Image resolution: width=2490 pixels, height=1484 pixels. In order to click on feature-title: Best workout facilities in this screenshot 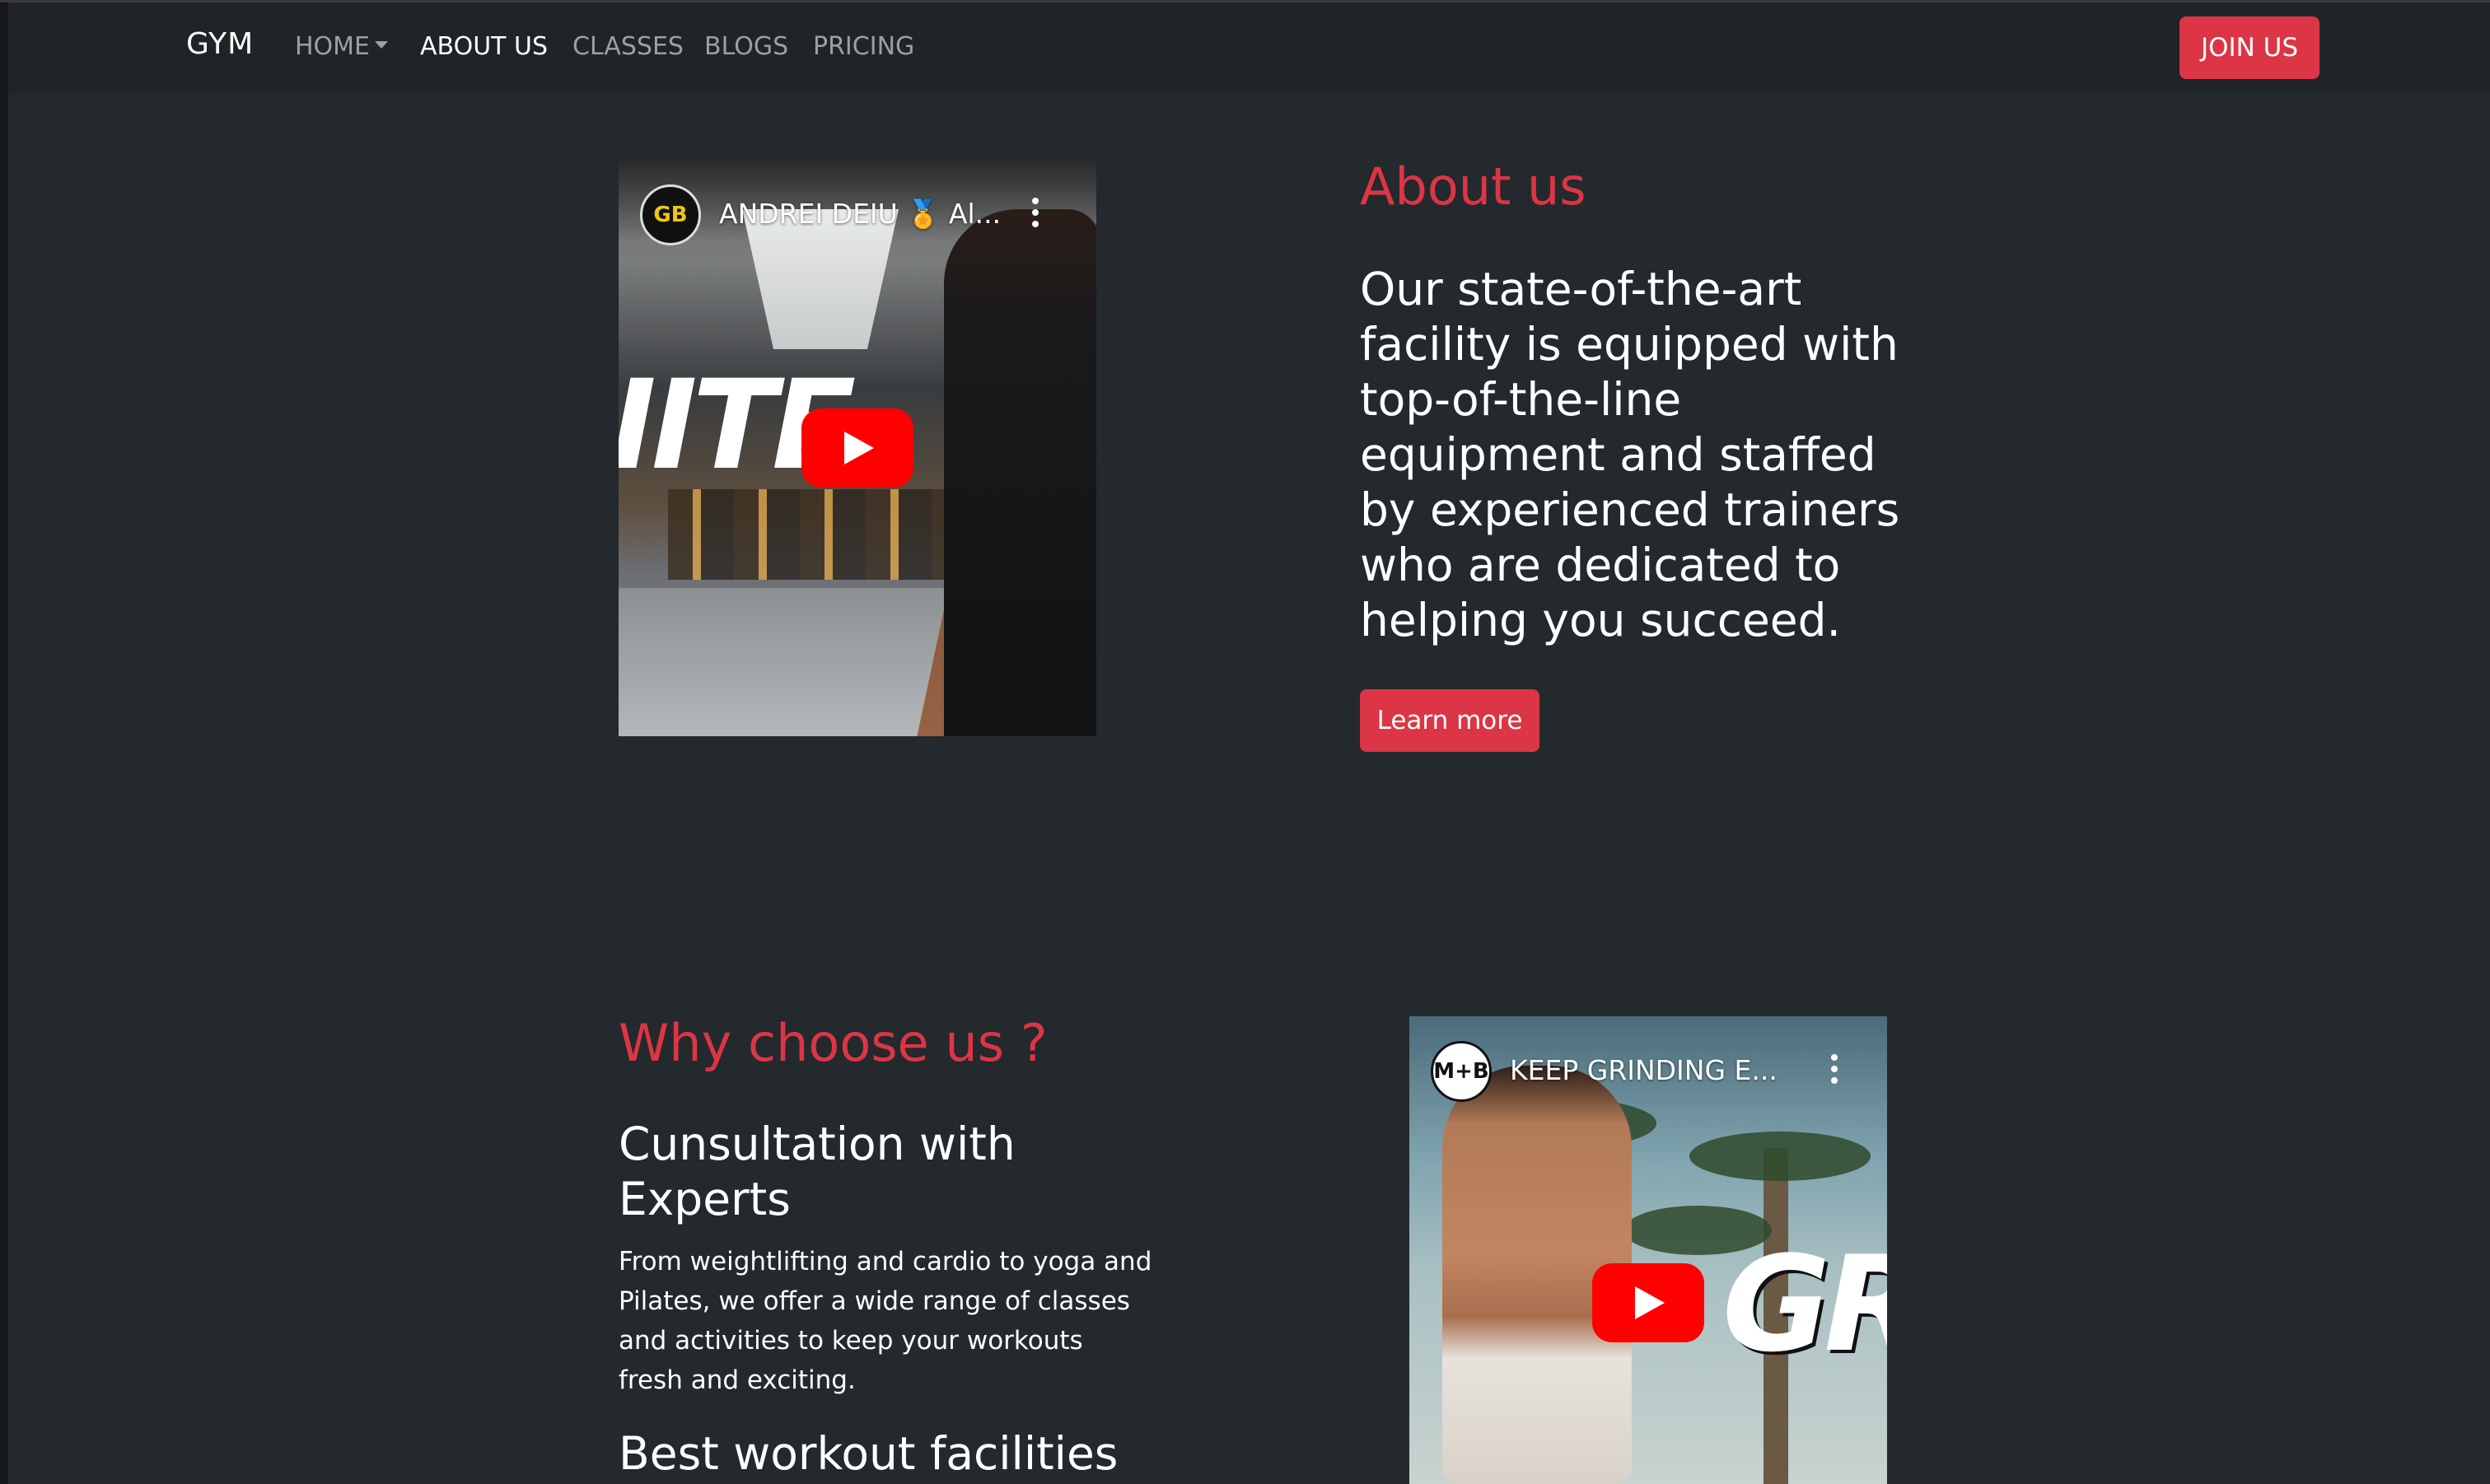, I will do `click(869, 1453)`.